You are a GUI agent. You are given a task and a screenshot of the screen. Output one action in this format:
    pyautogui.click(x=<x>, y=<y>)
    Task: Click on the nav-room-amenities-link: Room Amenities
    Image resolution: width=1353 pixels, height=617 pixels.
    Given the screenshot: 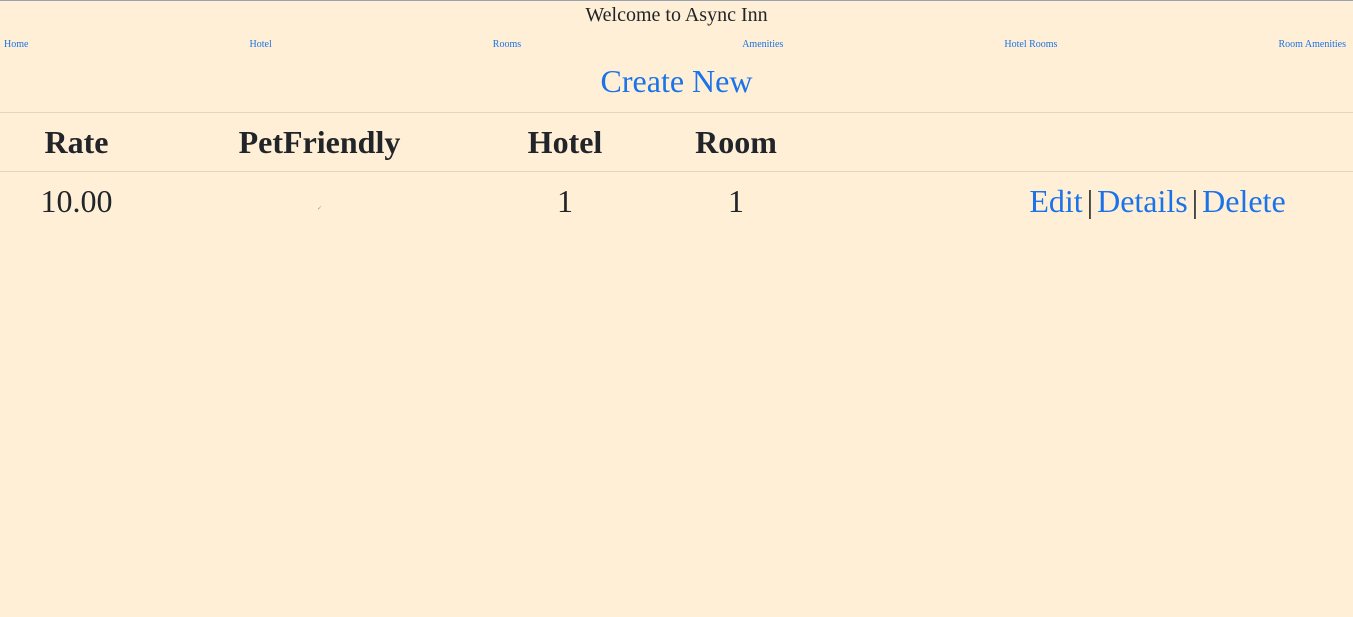 What is the action you would take?
    pyautogui.click(x=1313, y=44)
    